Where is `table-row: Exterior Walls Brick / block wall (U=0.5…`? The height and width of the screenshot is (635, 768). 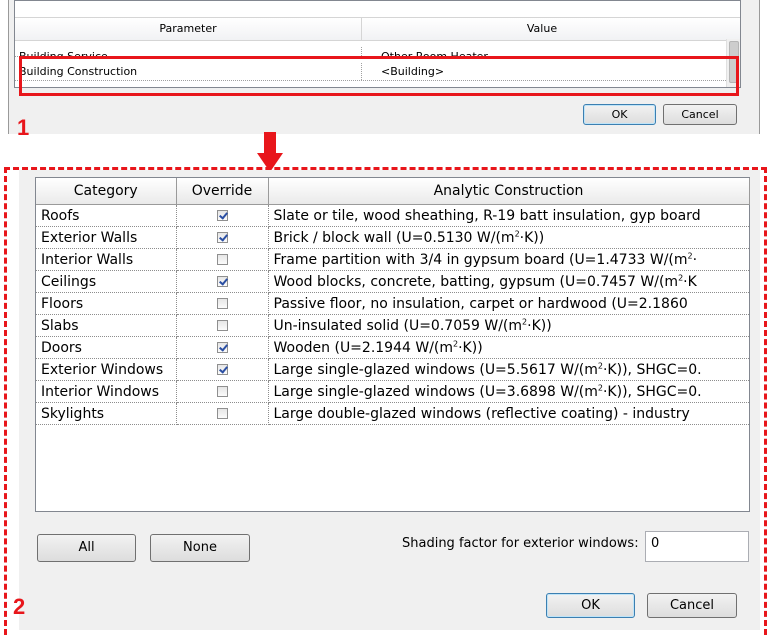 table-row: Exterior Walls Brick / block wall (U=0.5… is located at coordinates (392, 237).